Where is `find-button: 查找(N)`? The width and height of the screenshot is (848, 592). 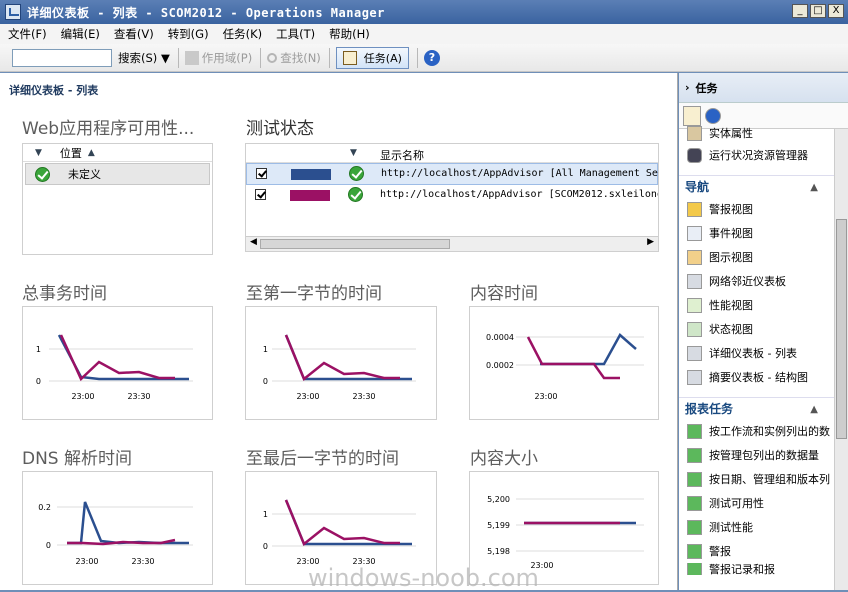 find-button: 查找(N) is located at coordinates (294, 58).